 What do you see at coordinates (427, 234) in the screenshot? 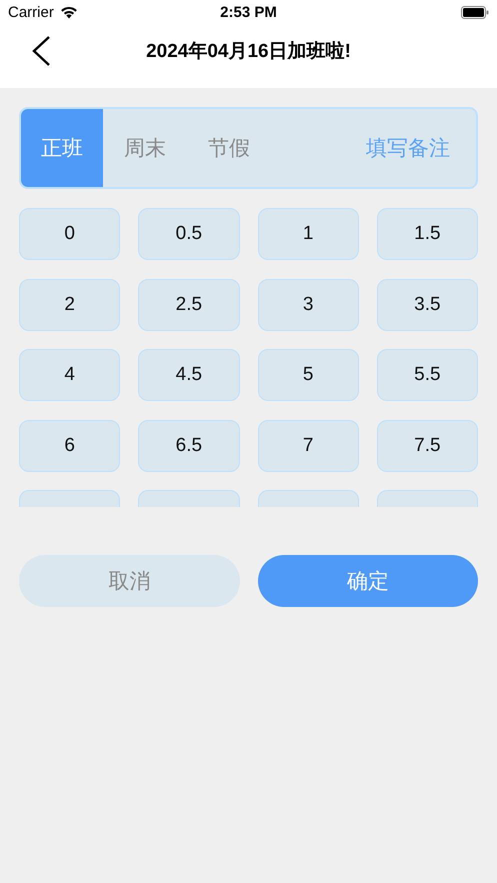
I see `hours-option: 1.5` at bounding box center [427, 234].